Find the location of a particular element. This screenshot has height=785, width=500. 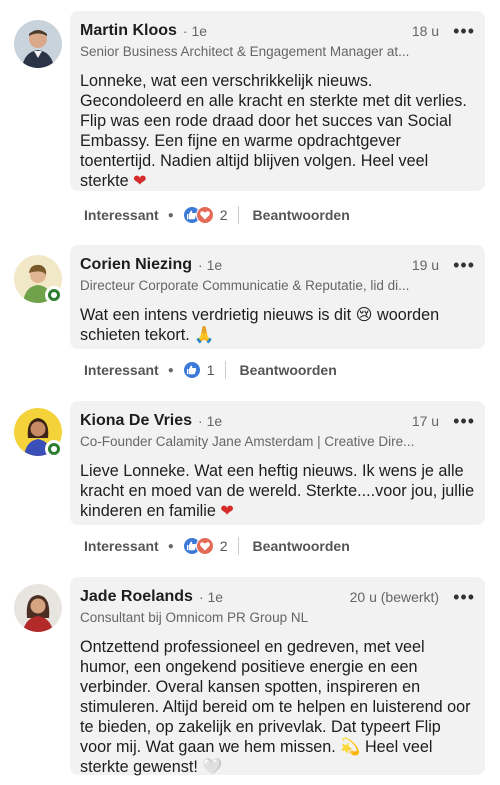

author-headline: Consultant bij Omnicom PR Group NL is located at coordinates (194, 617).